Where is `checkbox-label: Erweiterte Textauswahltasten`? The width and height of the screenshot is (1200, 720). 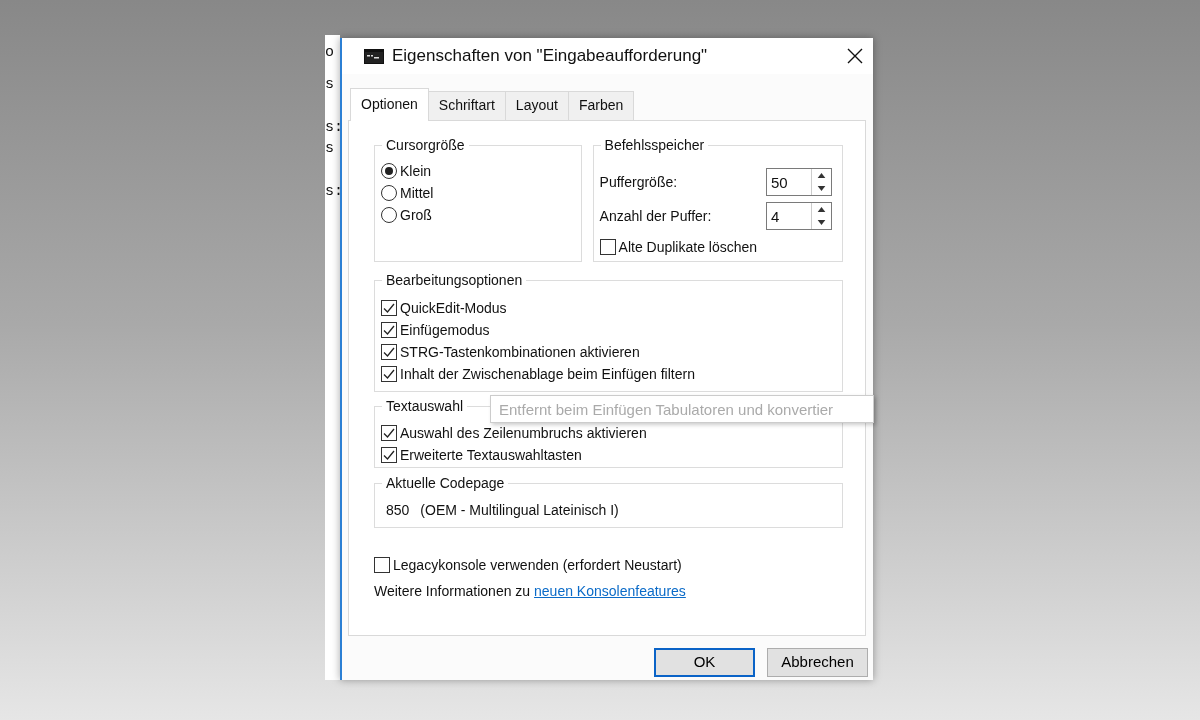
checkbox-label: Erweiterte Textauswahltasten is located at coordinates (491, 455).